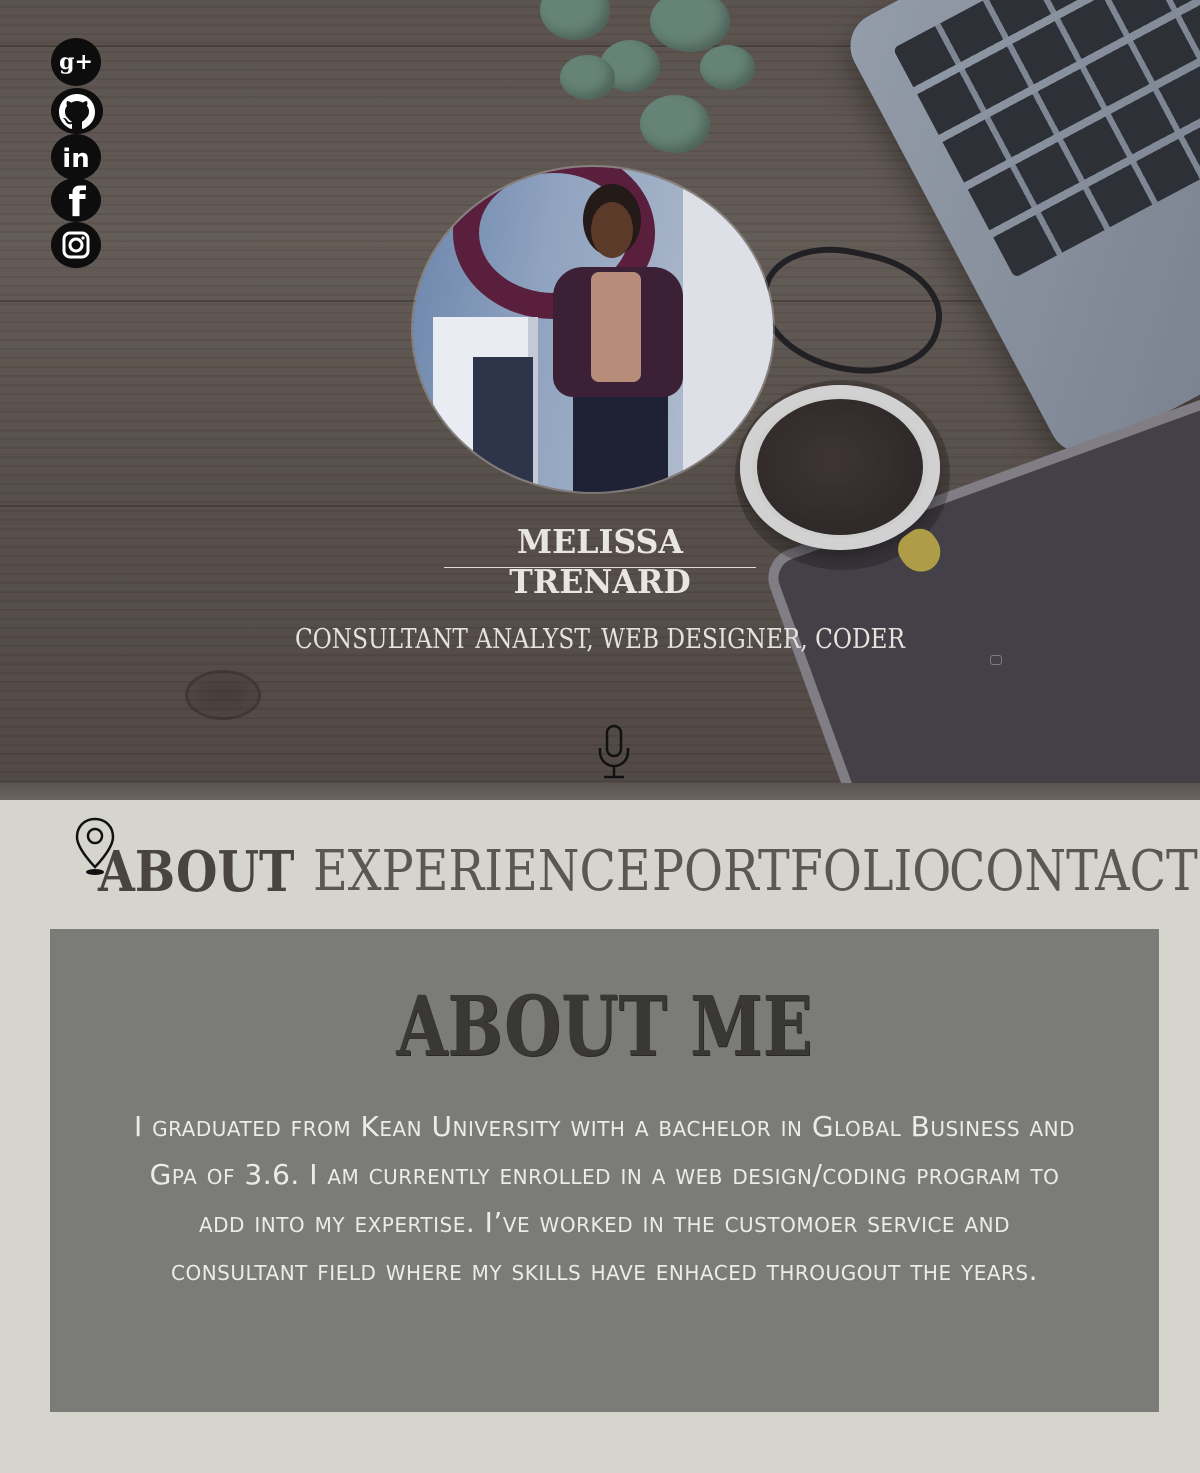 Image resolution: width=1200 pixels, height=1473 pixels. I want to click on facebook-icon: f, so click(76, 200).